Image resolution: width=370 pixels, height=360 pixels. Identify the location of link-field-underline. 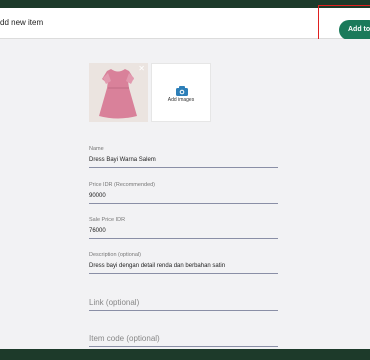
(183, 310).